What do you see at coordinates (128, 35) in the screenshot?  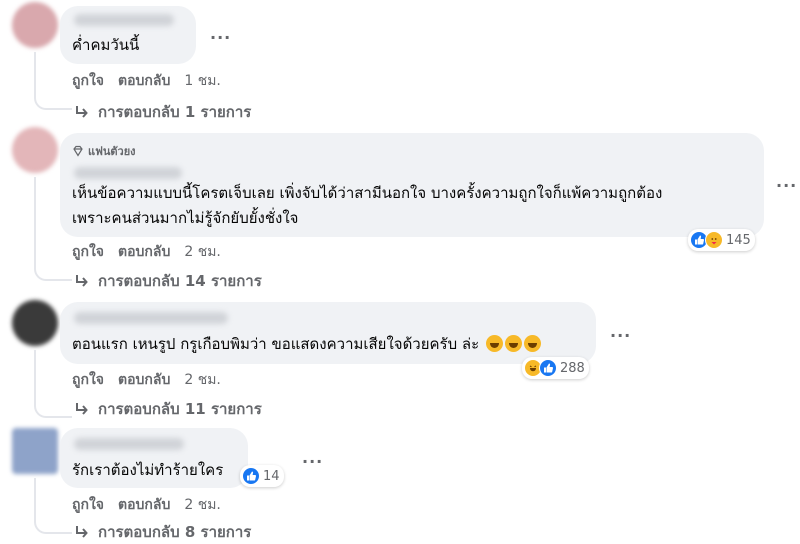 I see `comment-bubble: ค่ำคมวันนี้` at bounding box center [128, 35].